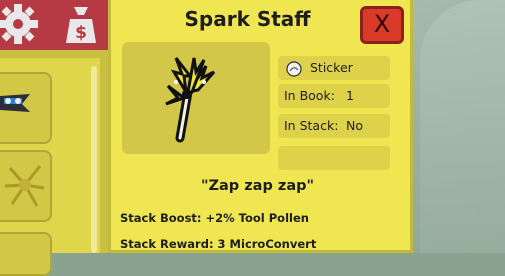 The width and height of the screenshot is (505, 276). What do you see at coordinates (334, 158) in the screenshot?
I see `empty-stat` at bounding box center [334, 158].